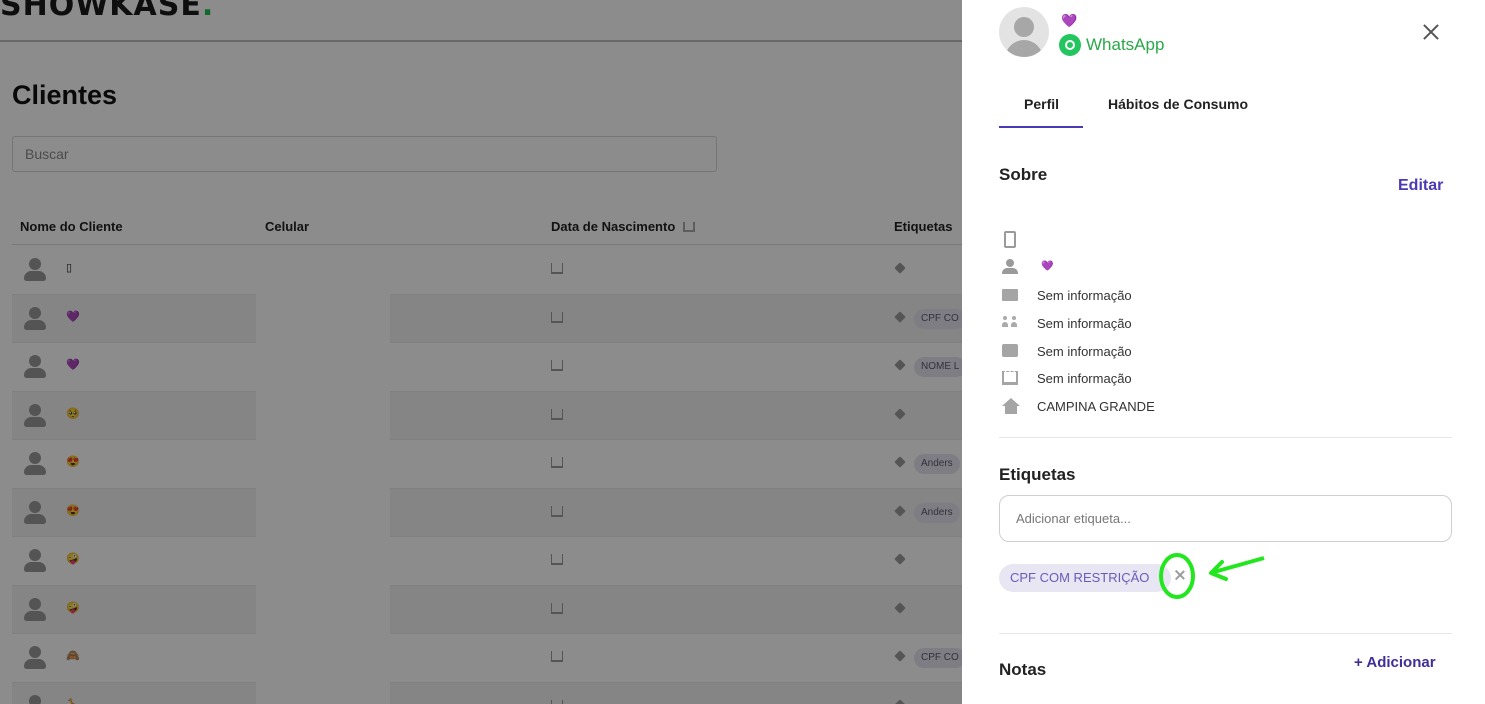 This screenshot has height=704, width=1485. Describe the element at coordinates (1047, 266) in the screenshot. I see `about-name: 💜` at that location.